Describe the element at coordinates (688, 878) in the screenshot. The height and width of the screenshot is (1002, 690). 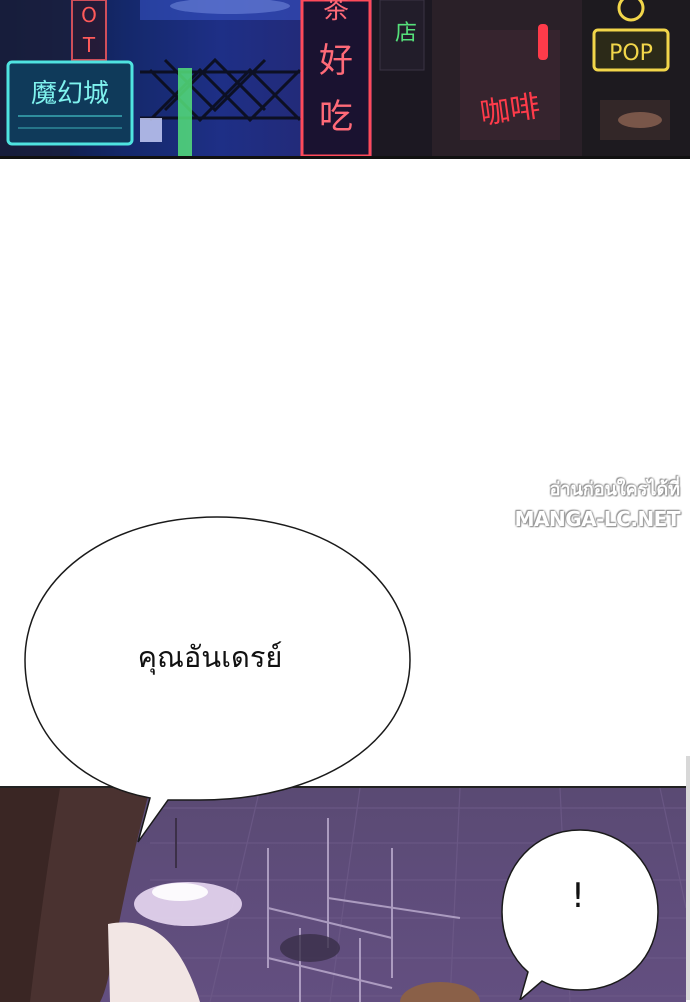
I see `panel-edge` at that location.